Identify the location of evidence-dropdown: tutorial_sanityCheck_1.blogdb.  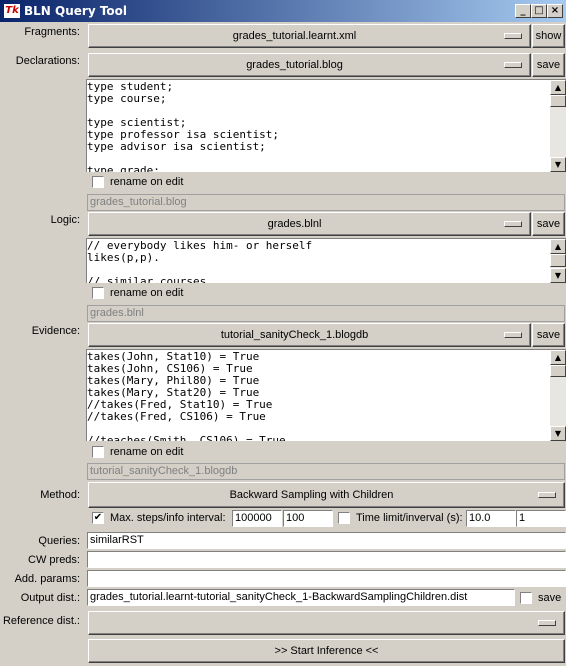
(309, 335).